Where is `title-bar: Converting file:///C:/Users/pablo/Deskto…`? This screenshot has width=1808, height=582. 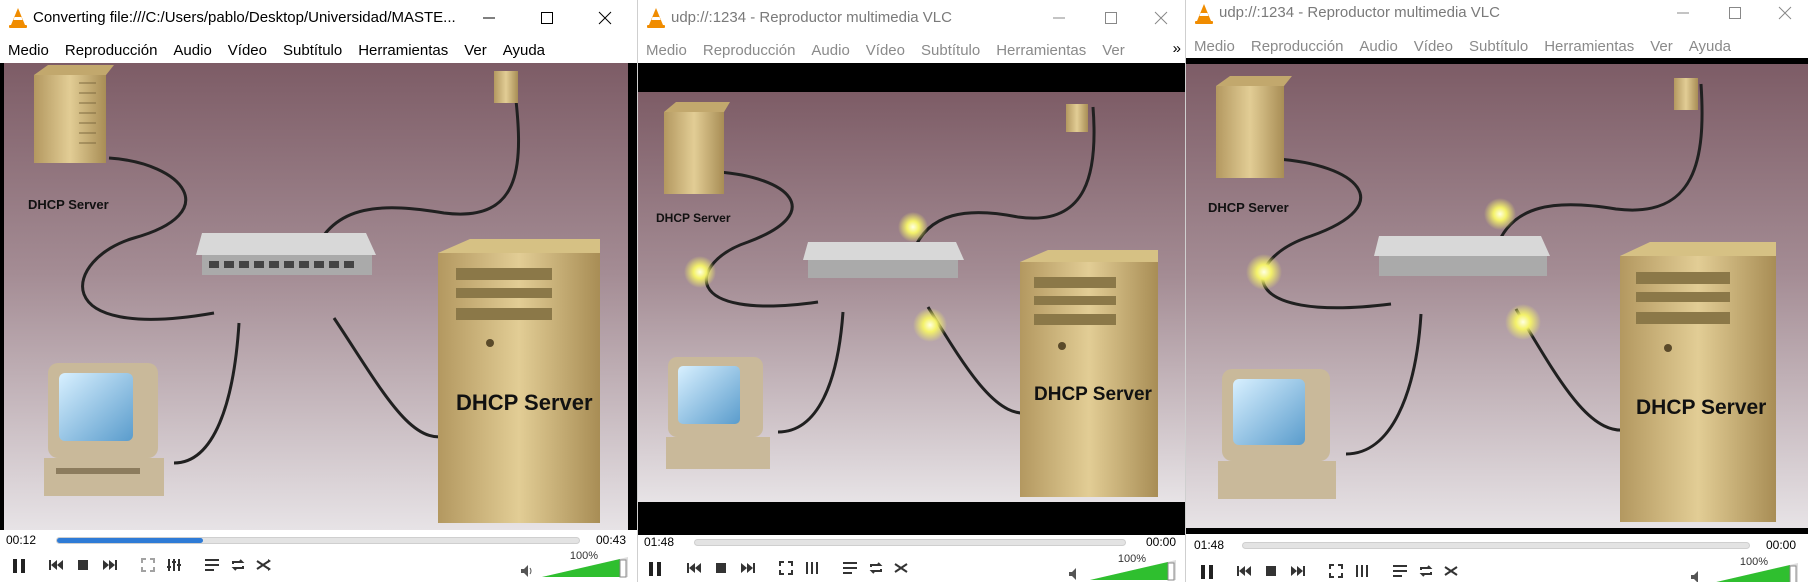
title-bar: Converting file:///C:/Users/pablo/Deskto… is located at coordinates (318, 17).